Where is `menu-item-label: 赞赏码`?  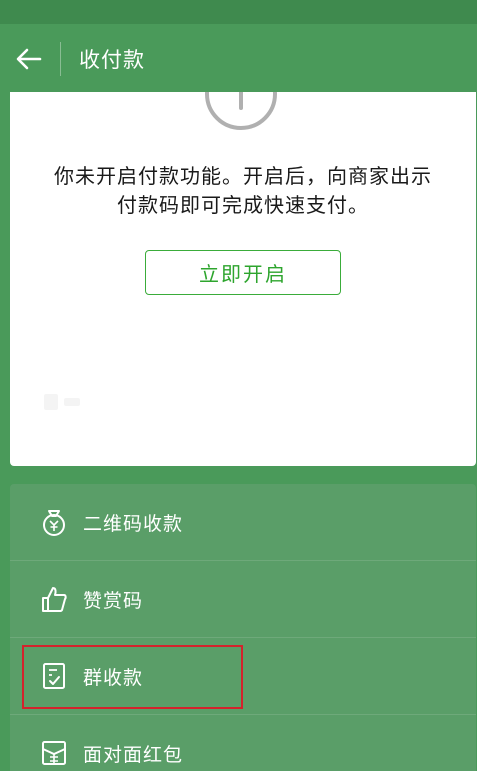 menu-item-label: 赞赏码 is located at coordinates (113, 600).